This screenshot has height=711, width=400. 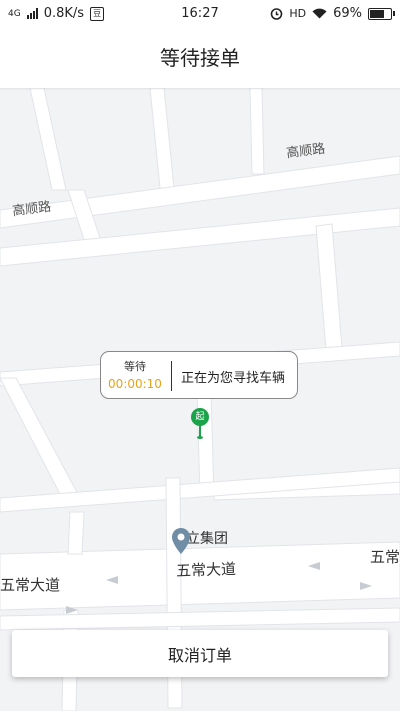 I want to click on status-right: HD 69%, so click(x=332, y=13).